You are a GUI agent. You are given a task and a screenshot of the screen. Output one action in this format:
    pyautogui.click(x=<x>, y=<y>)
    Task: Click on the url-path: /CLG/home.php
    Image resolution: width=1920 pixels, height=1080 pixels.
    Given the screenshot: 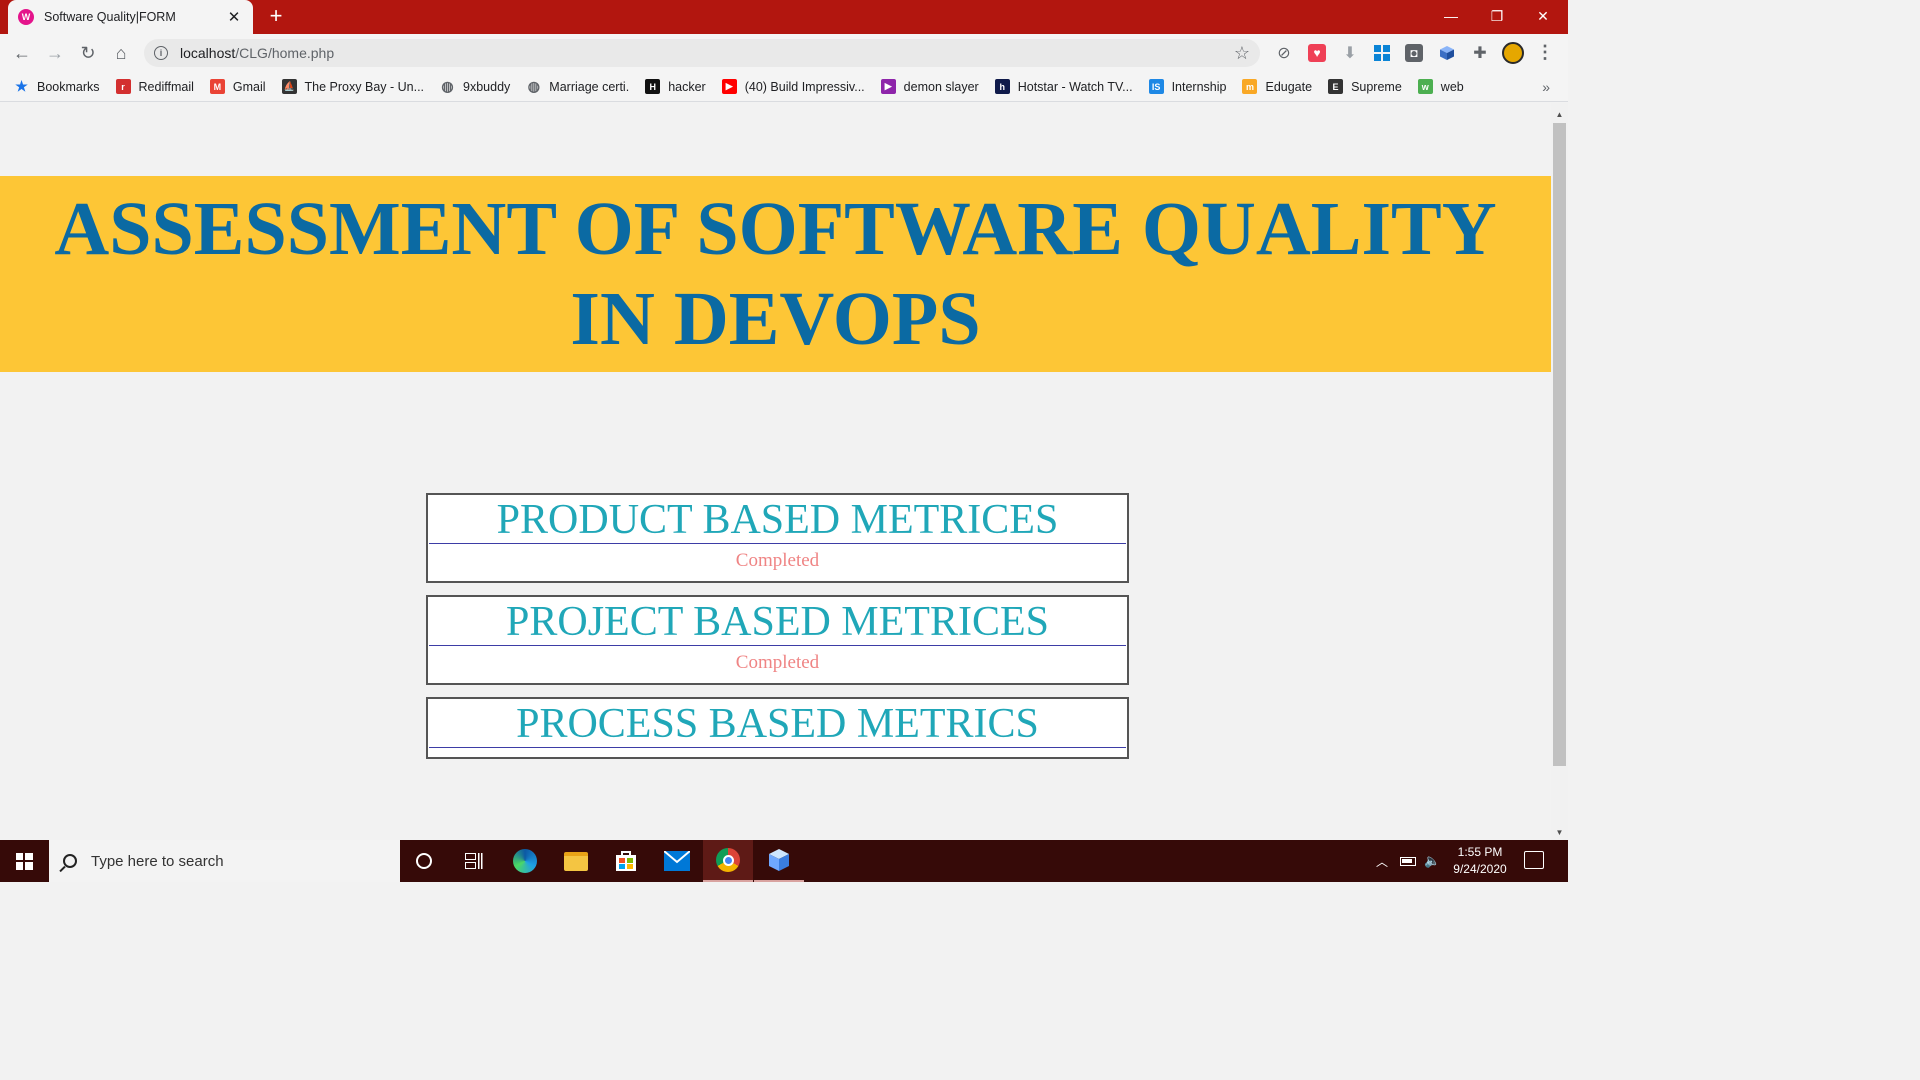 What is the action you would take?
    pyautogui.click(x=285, y=53)
    